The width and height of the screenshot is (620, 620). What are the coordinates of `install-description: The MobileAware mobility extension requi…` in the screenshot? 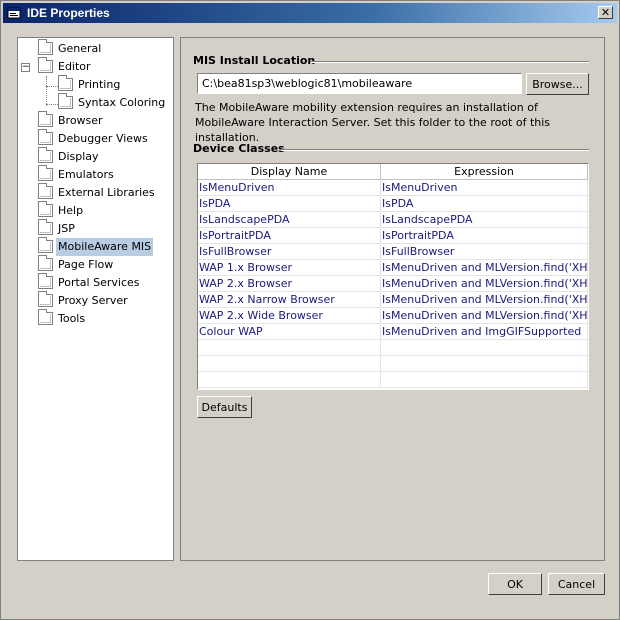 It's located at (395, 122).